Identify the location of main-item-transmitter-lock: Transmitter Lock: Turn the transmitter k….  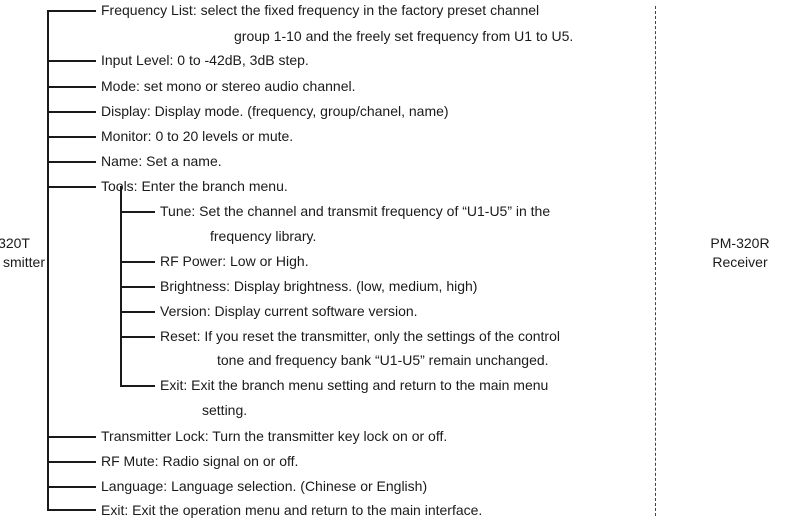
(274, 436).